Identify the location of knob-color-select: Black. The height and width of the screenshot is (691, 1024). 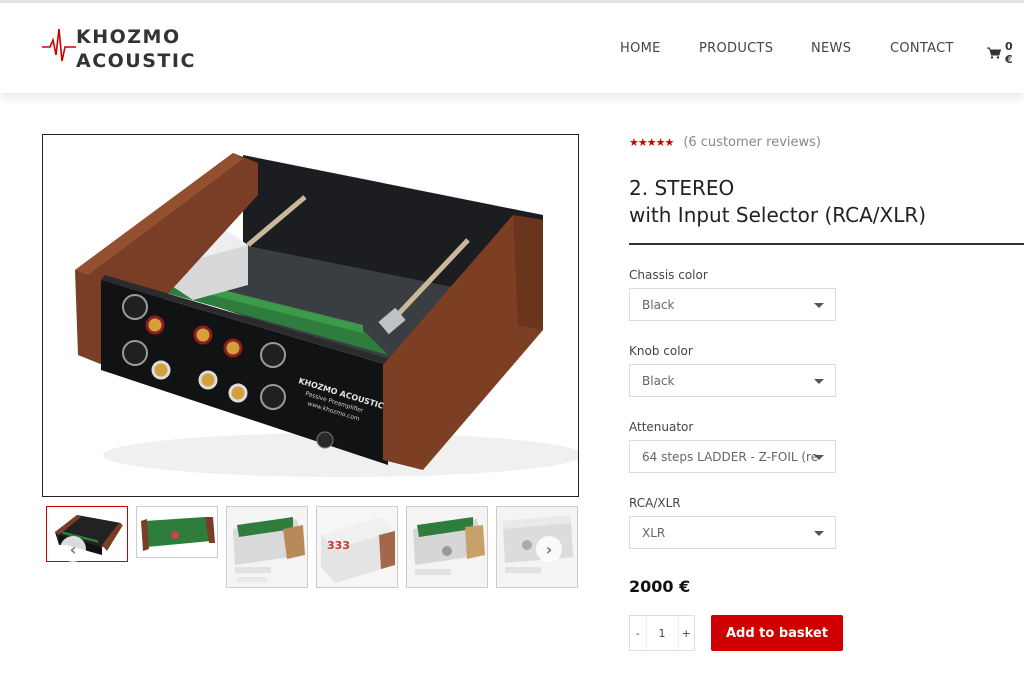
(732, 380).